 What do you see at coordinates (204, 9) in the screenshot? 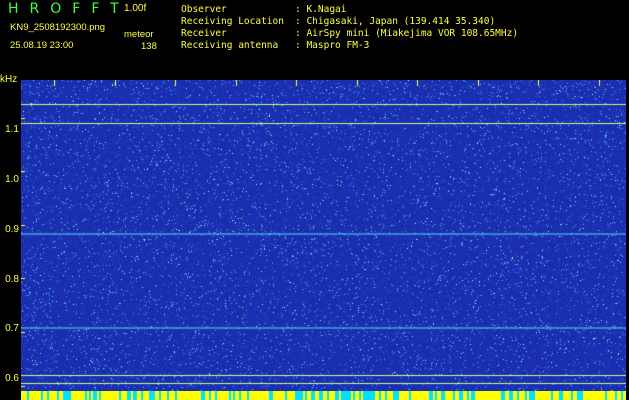
I see `observer-key: Observer` at bounding box center [204, 9].